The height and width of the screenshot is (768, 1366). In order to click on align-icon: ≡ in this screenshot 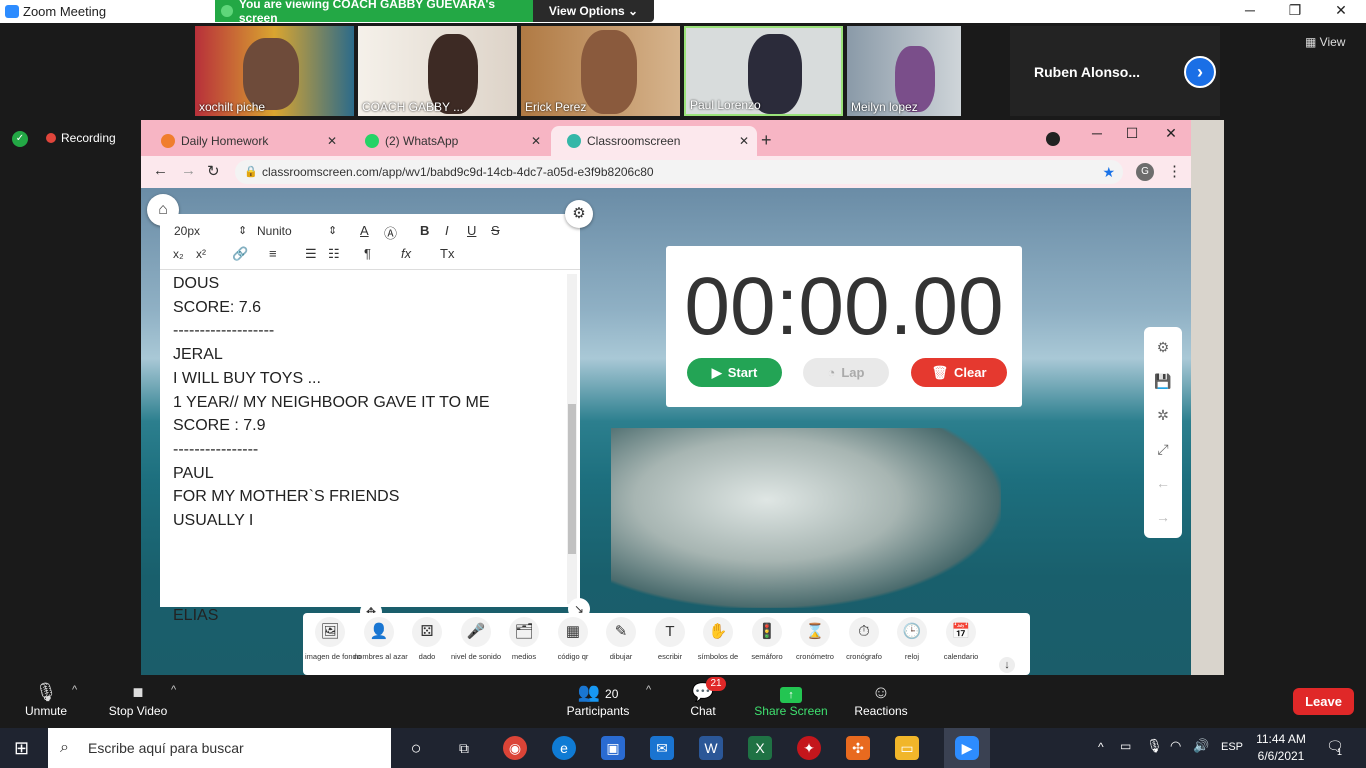, I will do `click(273, 253)`.